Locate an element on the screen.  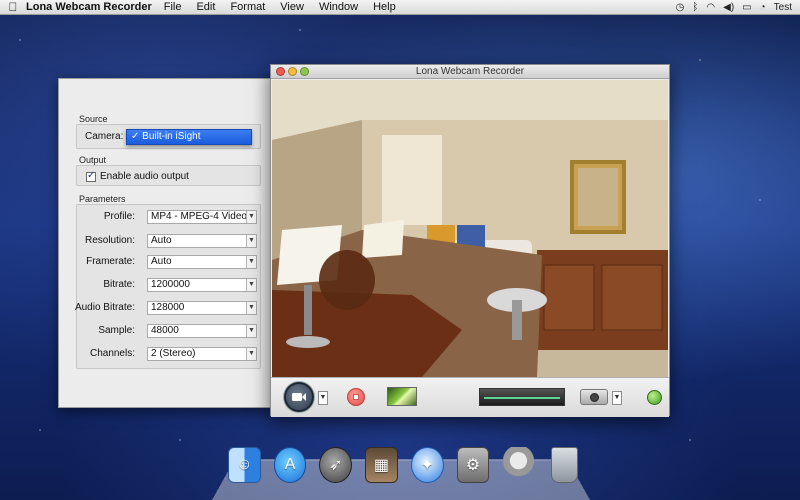
stop-icon is located at coordinates (356, 397).